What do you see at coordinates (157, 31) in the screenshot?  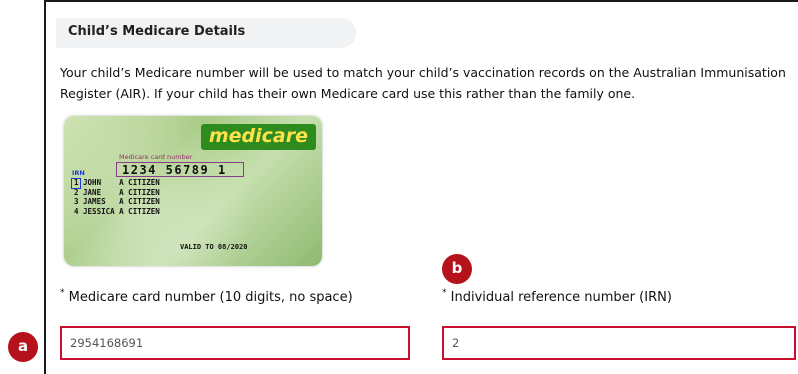 I see `section-title: Child’s Medicare Details` at bounding box center [157, 31].